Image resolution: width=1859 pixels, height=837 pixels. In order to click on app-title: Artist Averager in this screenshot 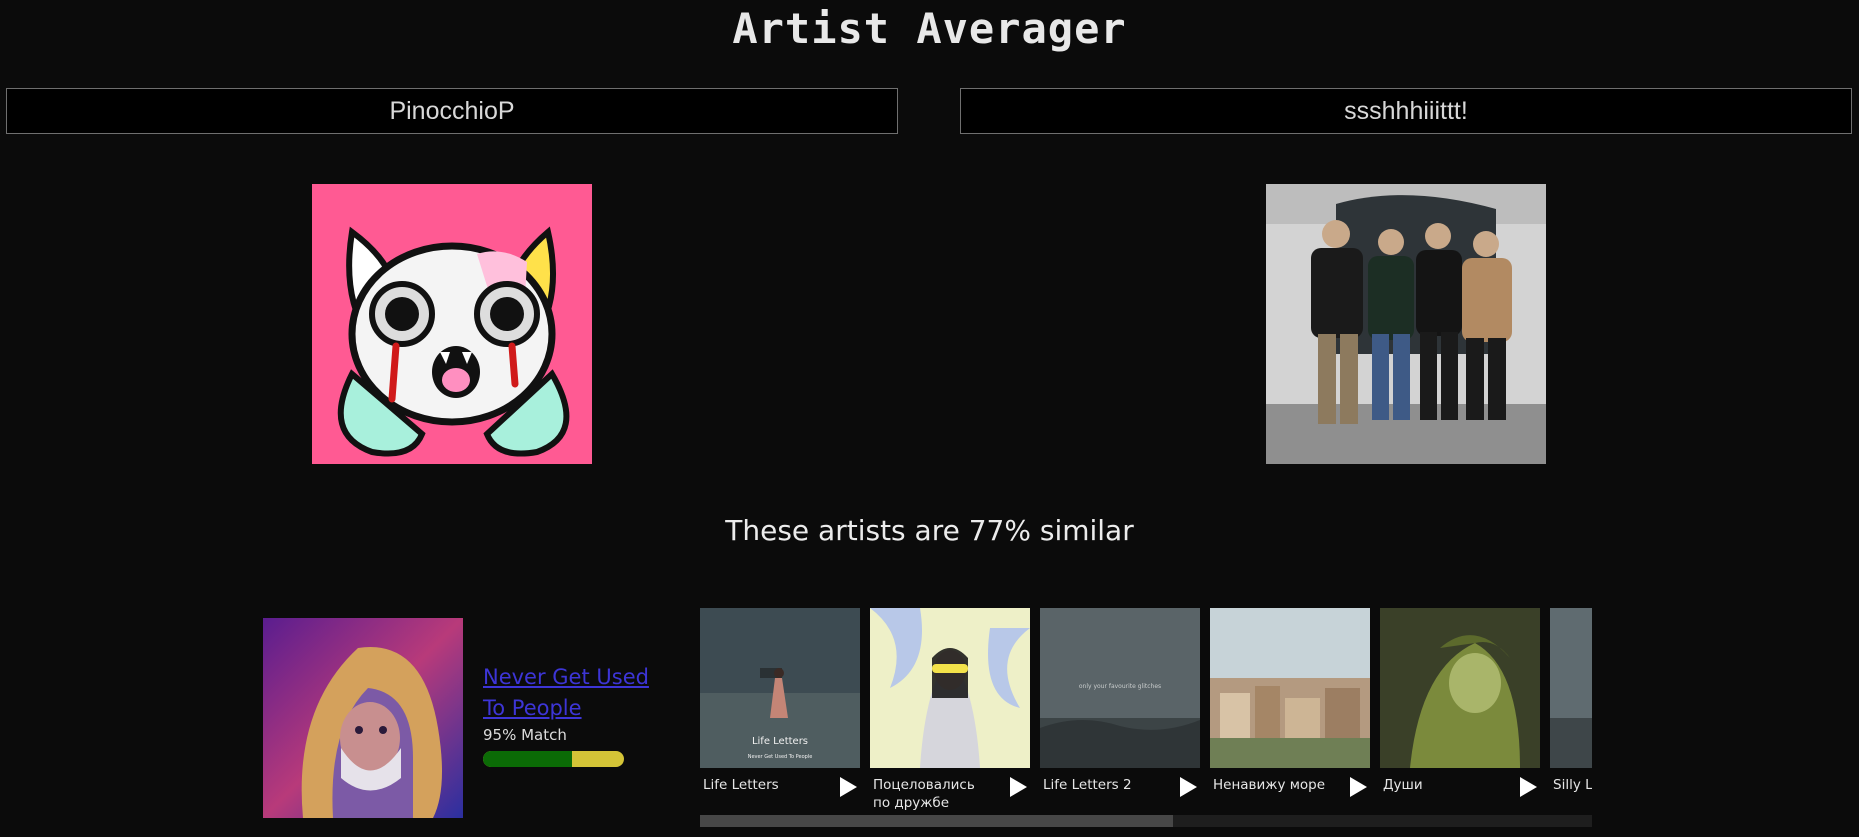, I will do `click(929, 28)`.